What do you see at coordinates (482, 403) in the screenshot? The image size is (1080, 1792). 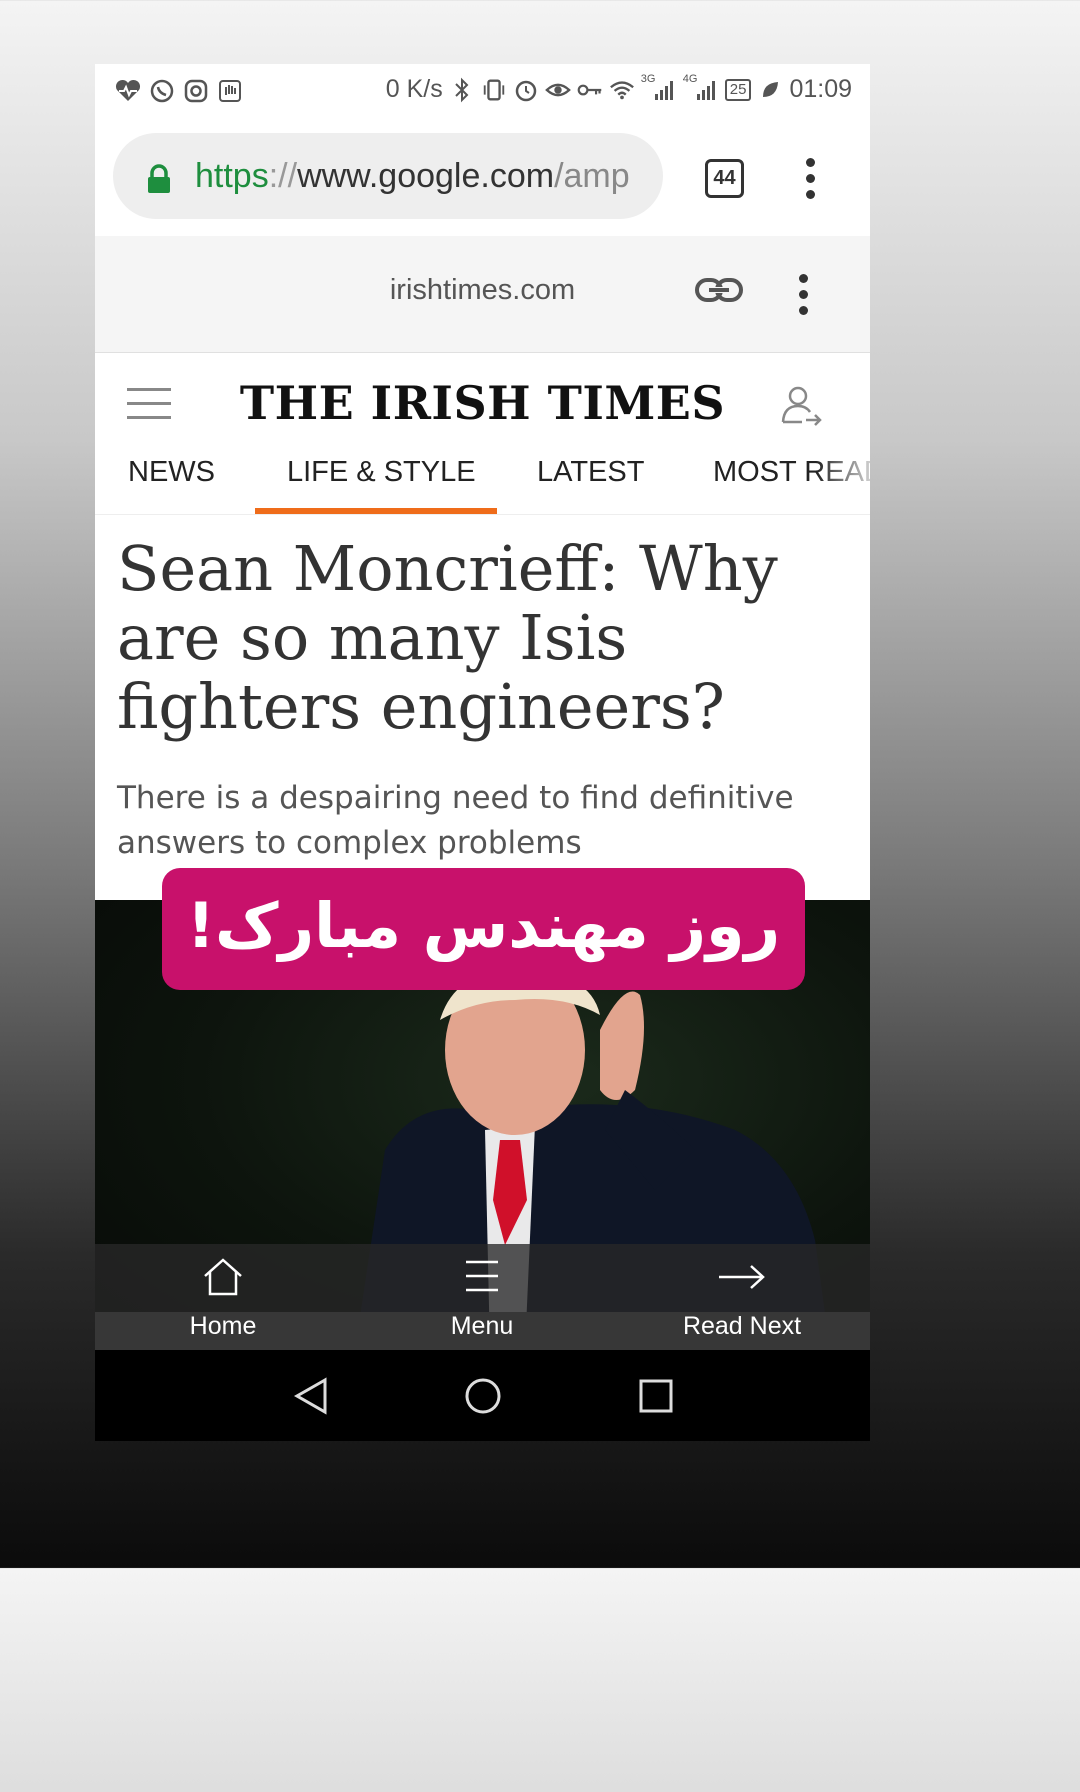 I see `site-masthead: THE IRISH TIMES` at bounding box center [482, 403].